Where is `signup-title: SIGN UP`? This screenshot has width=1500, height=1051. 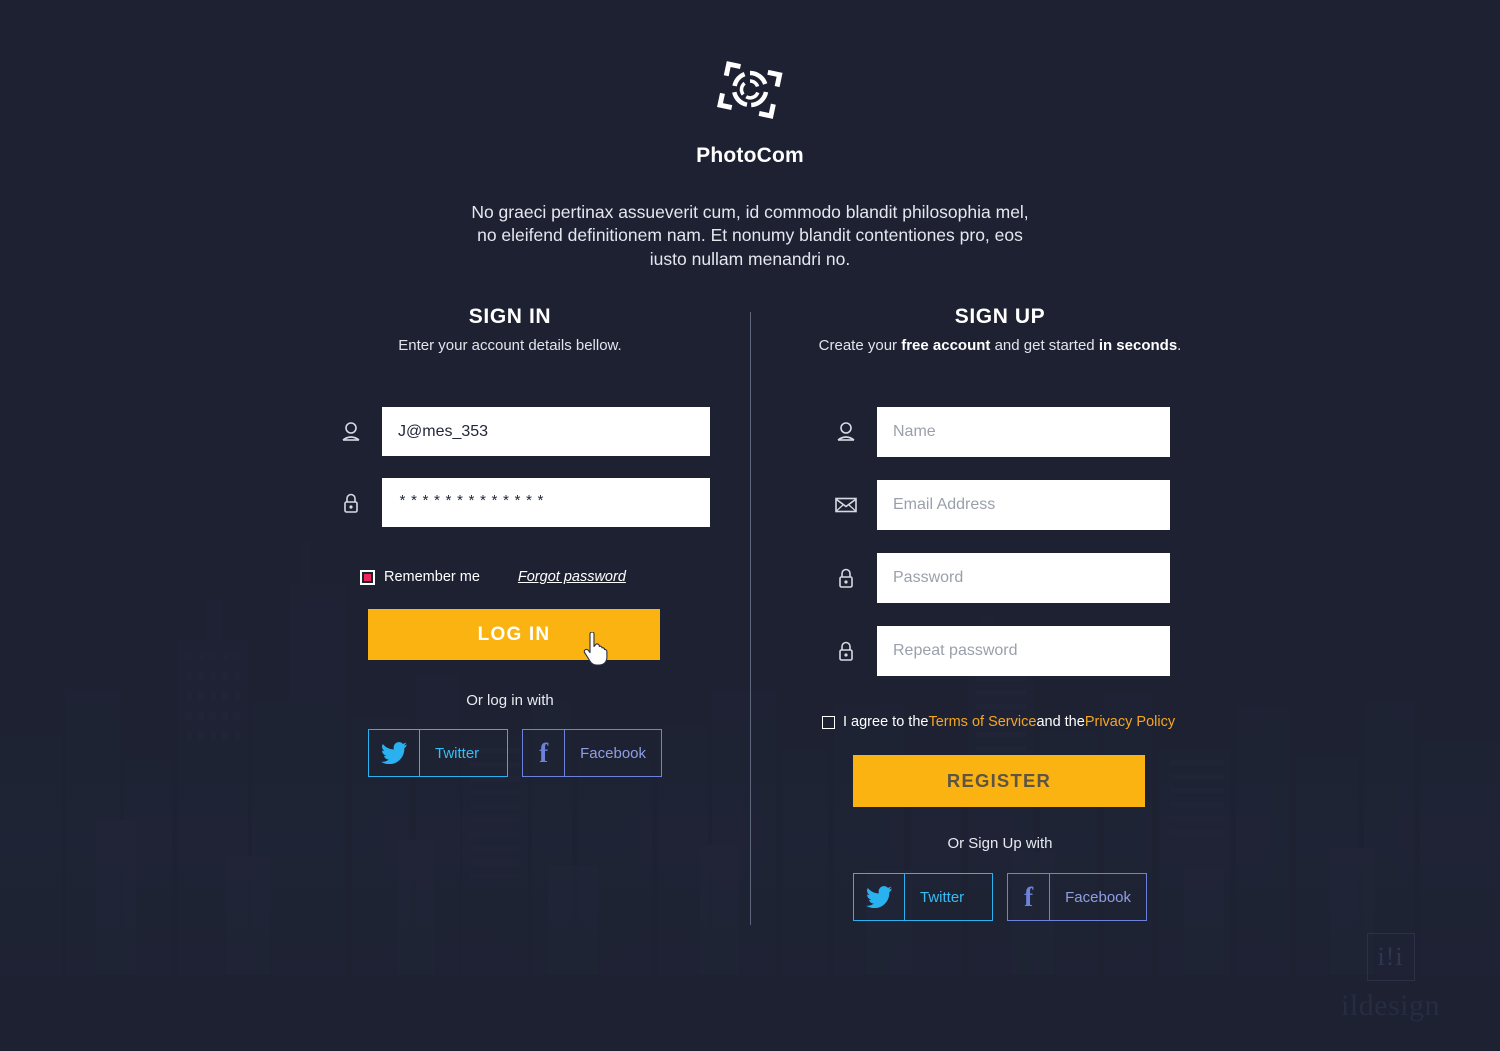 signup-title: SIGN UP is located at coordinates (1000, 316).